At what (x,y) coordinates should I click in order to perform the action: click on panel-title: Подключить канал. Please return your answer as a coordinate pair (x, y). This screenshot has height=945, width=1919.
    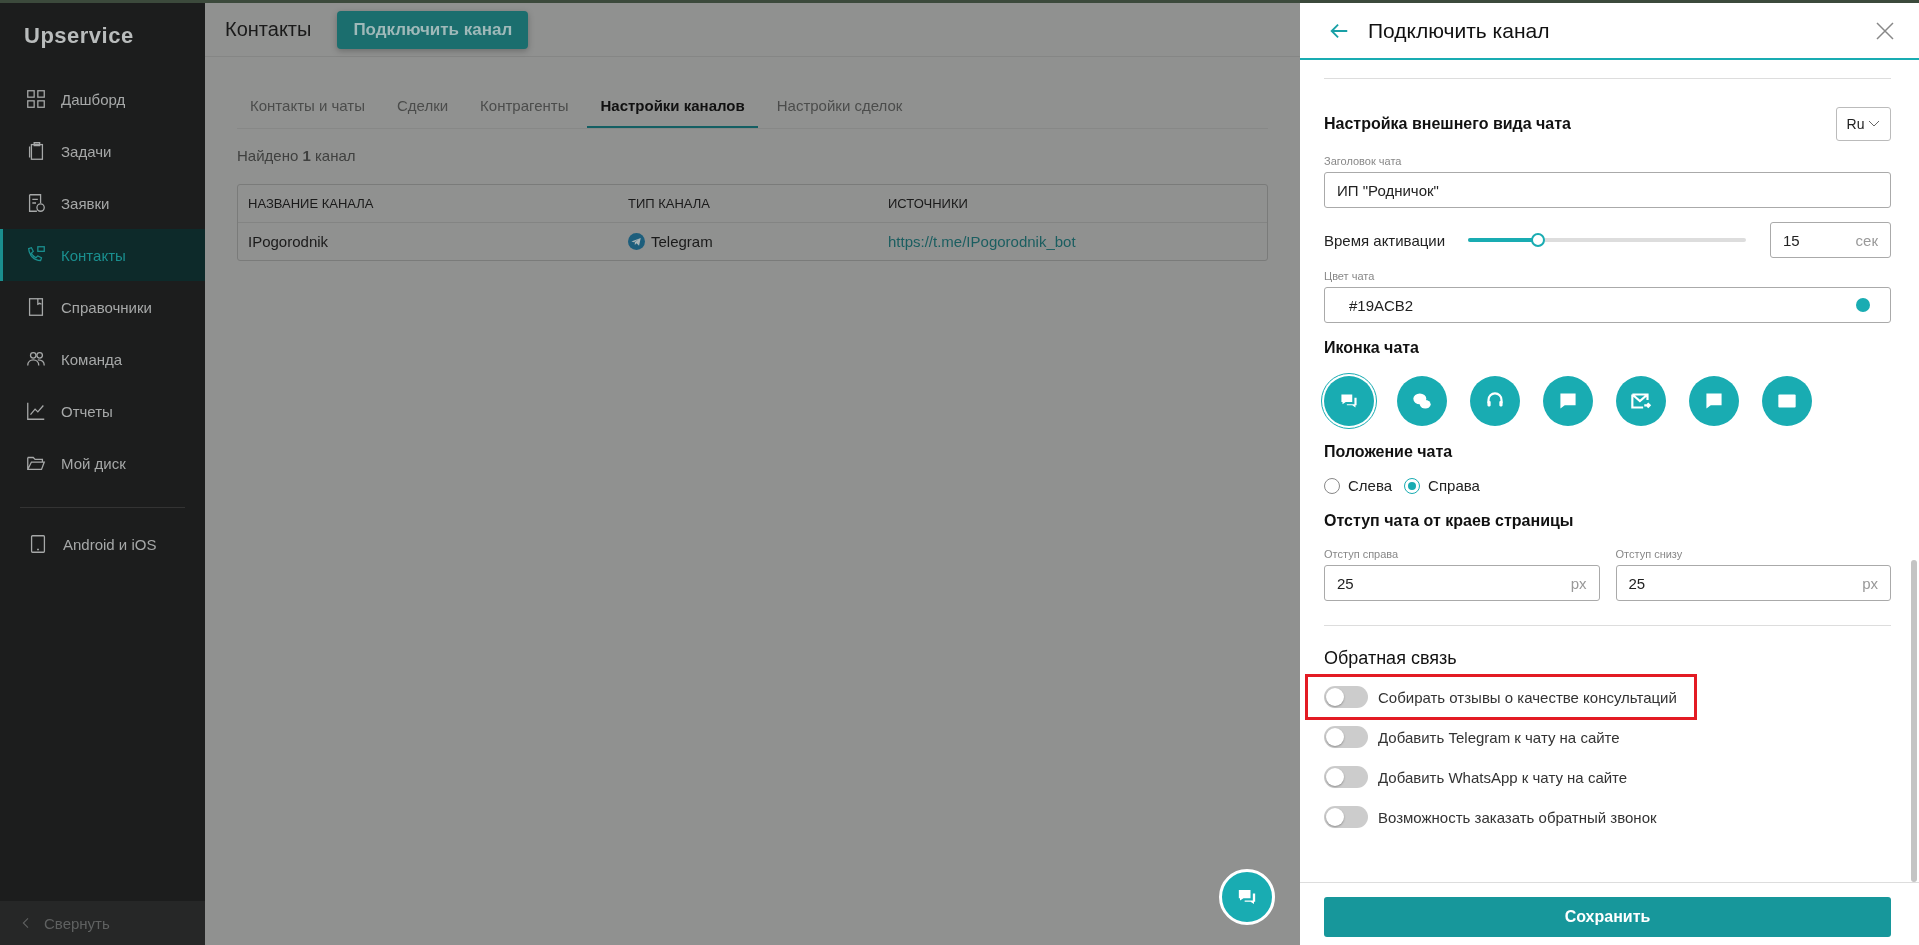
    Looking at the image, I should click on (1459, 30).